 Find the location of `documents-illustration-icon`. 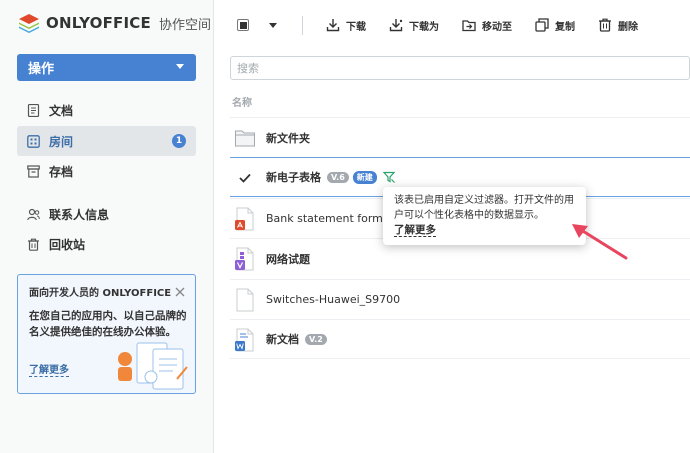

documents-illustration-icon is located at coordinates (153, 366).